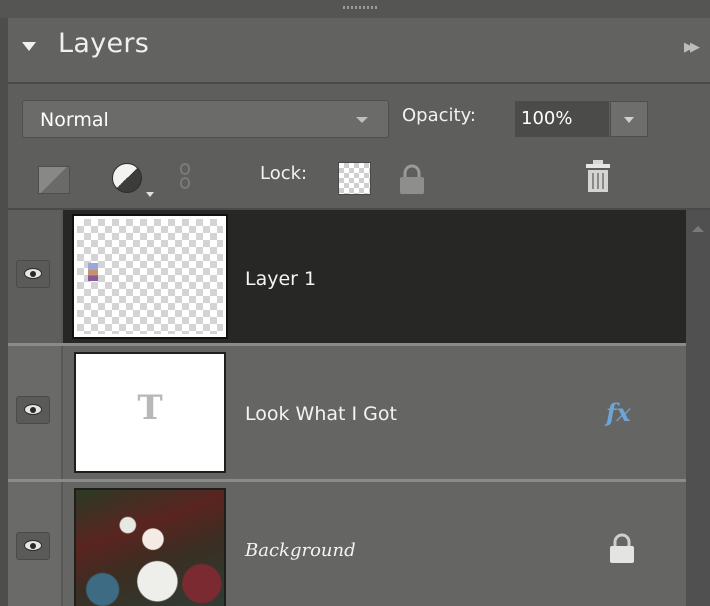 This screenshot has height=606, width=710. I want to click on opacity-label: Opacity:, so click(439, 115).